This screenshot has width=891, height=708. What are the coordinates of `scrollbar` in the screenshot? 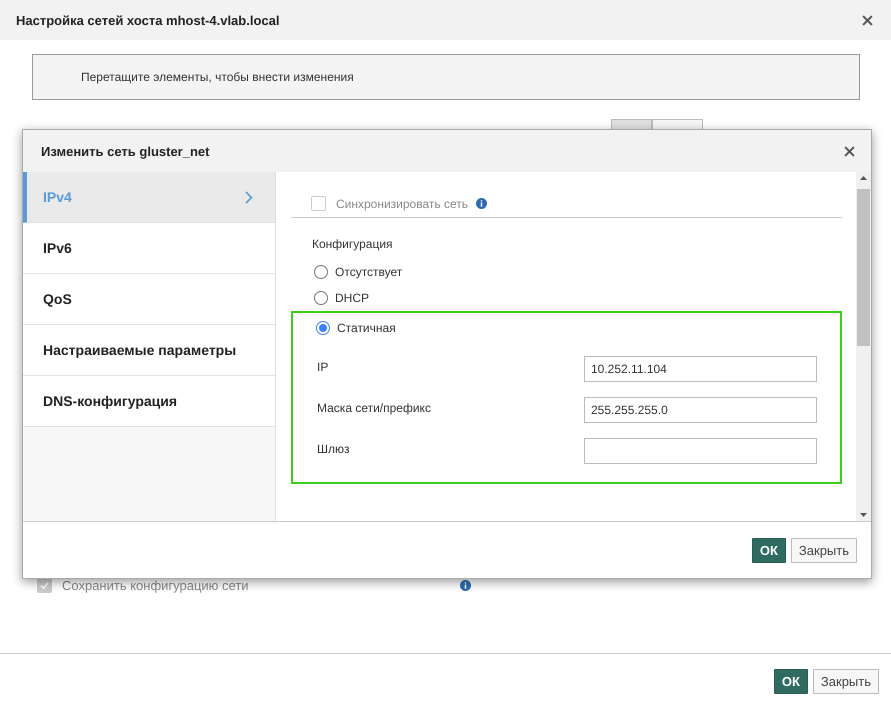 It's located at (863, 346).